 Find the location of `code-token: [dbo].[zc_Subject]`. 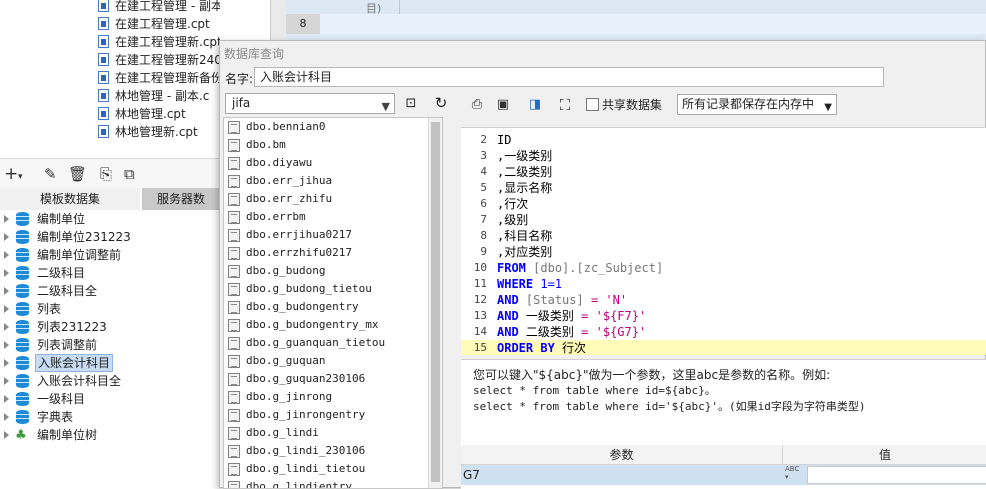

code-token: [dbo].[zc_Subject] is located at coordinates (598, 268).